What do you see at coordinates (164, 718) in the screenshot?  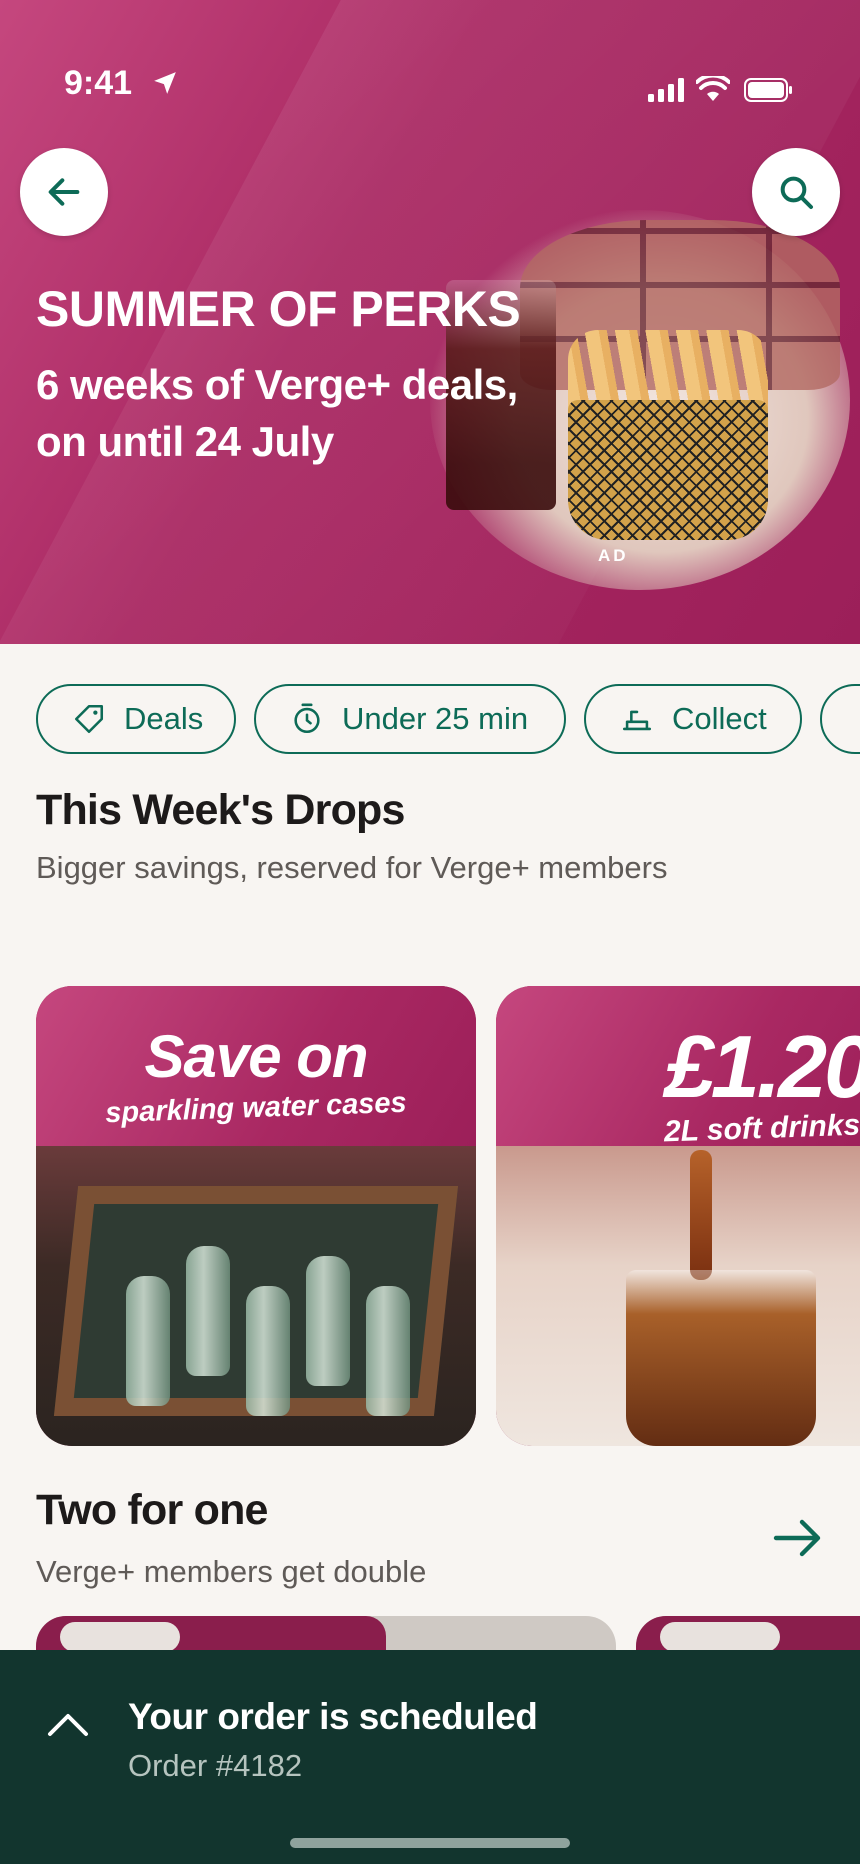 I see `filter-chip-label: Deals` at bounding box center [164, 718].